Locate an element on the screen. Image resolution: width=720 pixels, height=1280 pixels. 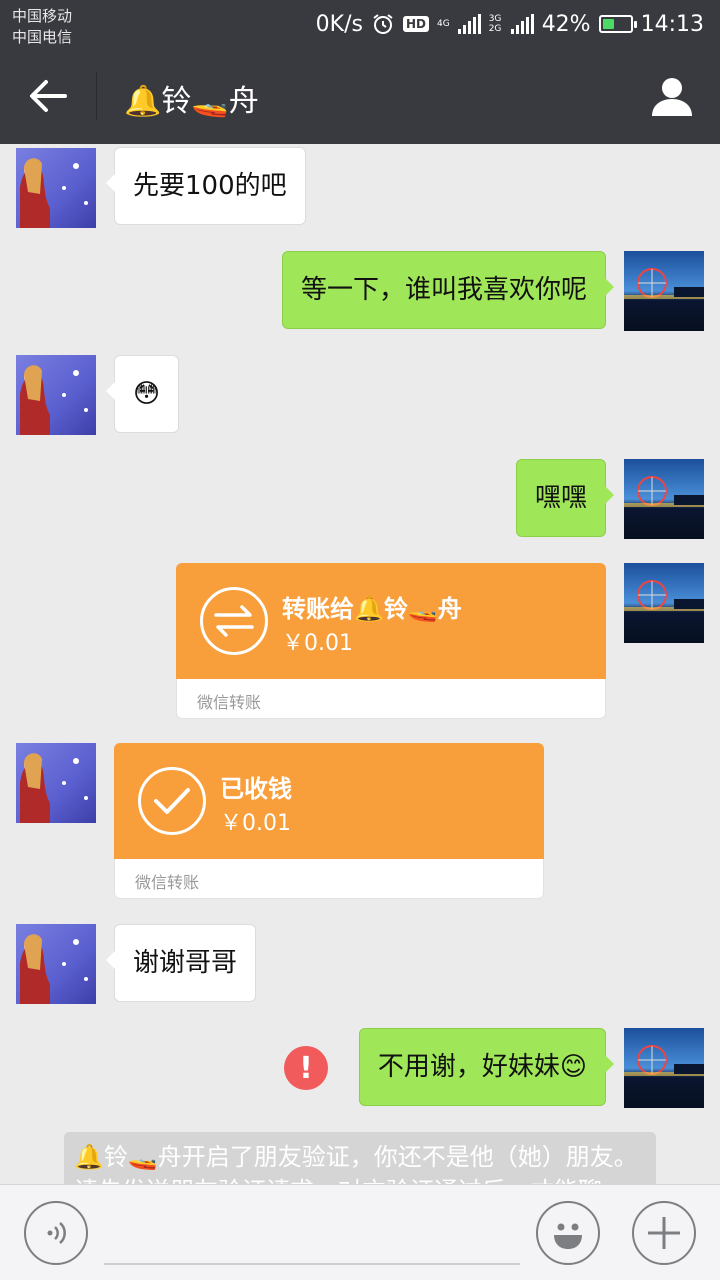
hd-icon: HD is located at coordinates (415, 24).